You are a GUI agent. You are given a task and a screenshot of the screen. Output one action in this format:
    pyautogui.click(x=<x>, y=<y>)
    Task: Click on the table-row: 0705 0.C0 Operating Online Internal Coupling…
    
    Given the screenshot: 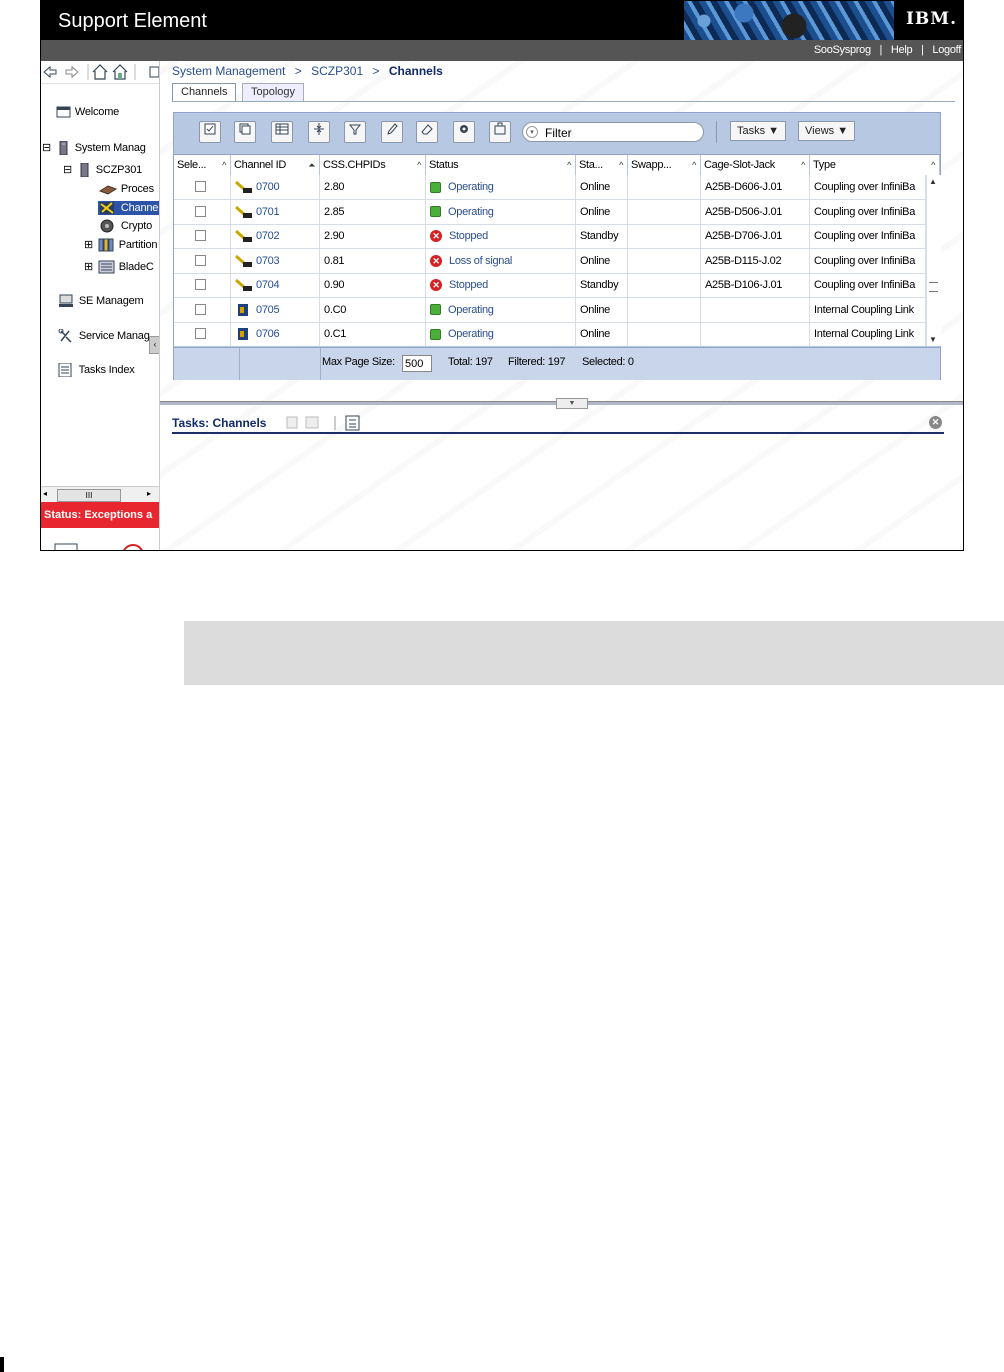 What is the action you would take?
    pyautogui.click(x=550, y=310)
    